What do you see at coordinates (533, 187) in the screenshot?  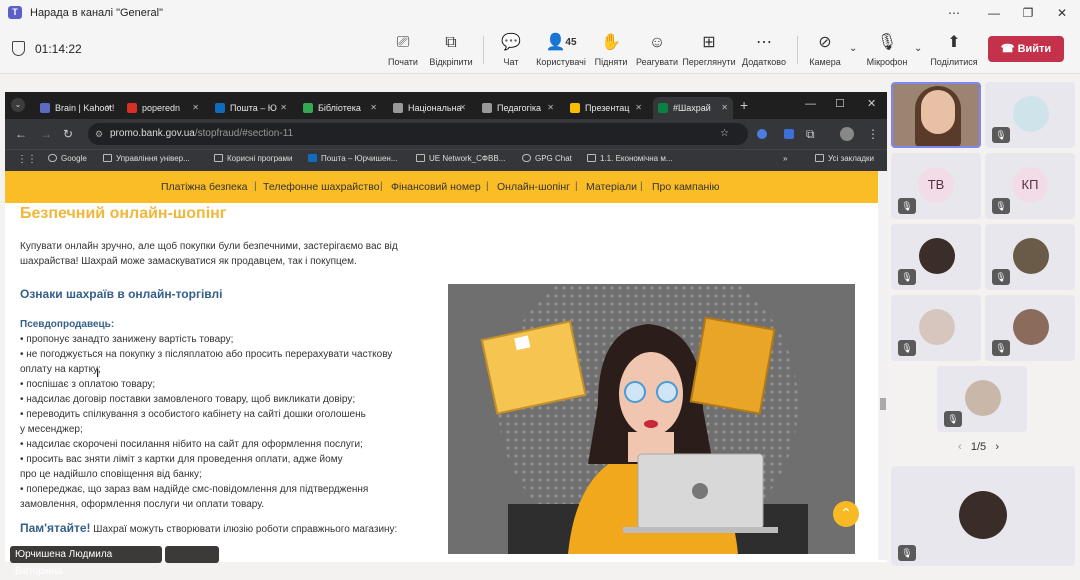 I see `nav-online-shopping: Онлайн-шопінг` at bounding box center [533, 187].